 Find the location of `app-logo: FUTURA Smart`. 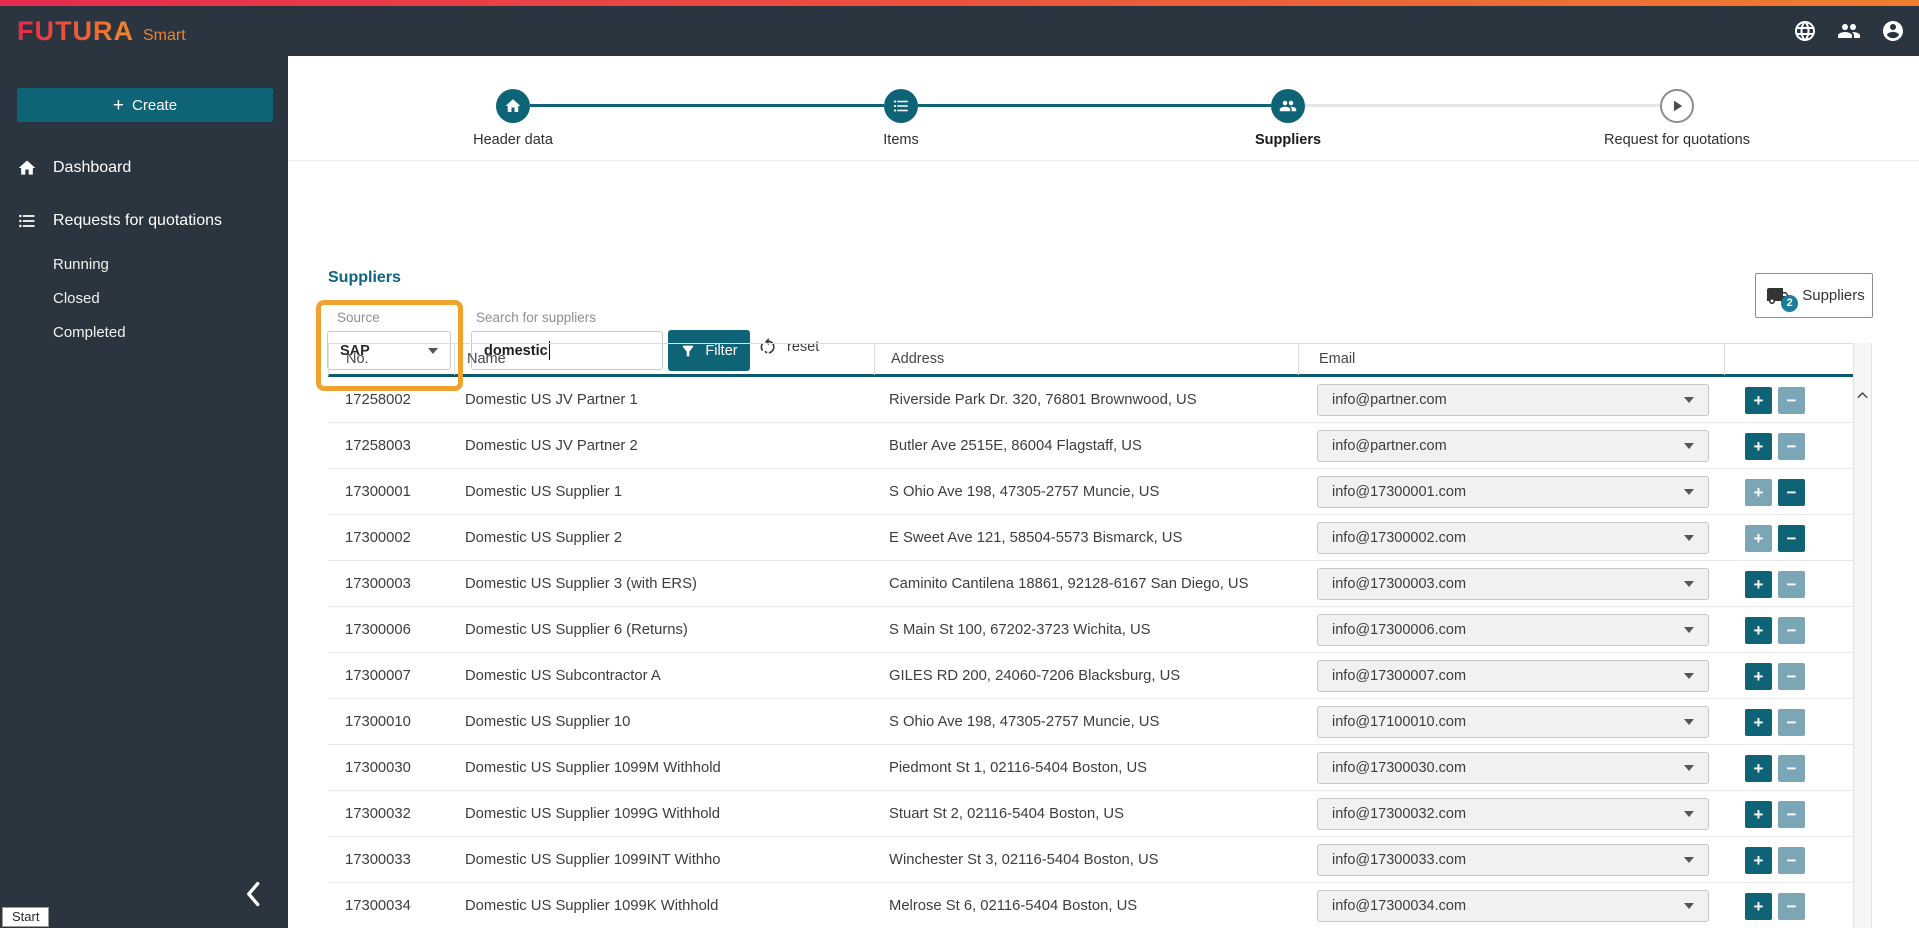

app-logo: FUTURA Smart is located at coordinates (93, 31).